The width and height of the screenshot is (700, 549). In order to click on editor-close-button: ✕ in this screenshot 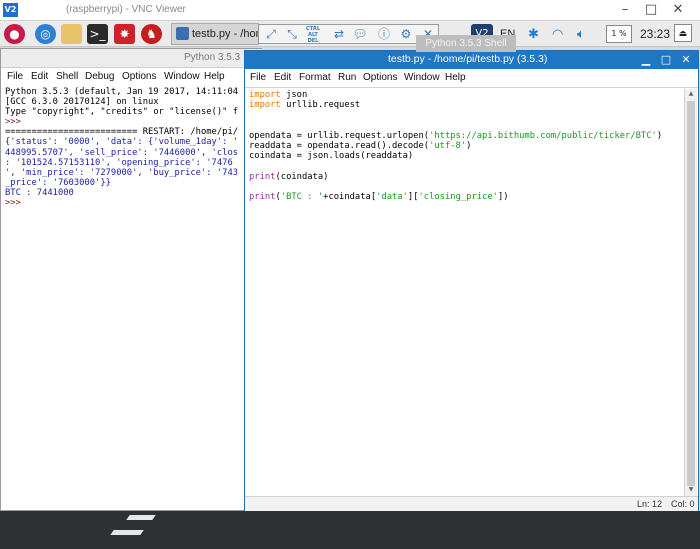, I will do `click(686, 60)`.